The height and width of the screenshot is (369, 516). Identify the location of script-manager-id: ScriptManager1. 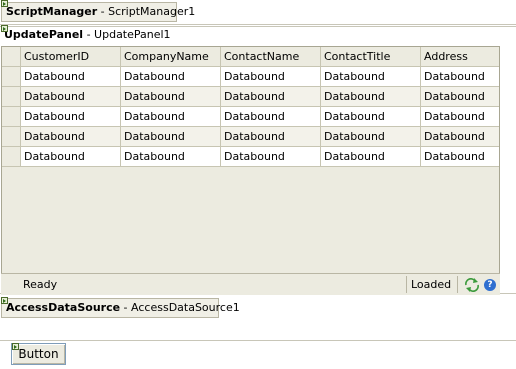
(152, 11).